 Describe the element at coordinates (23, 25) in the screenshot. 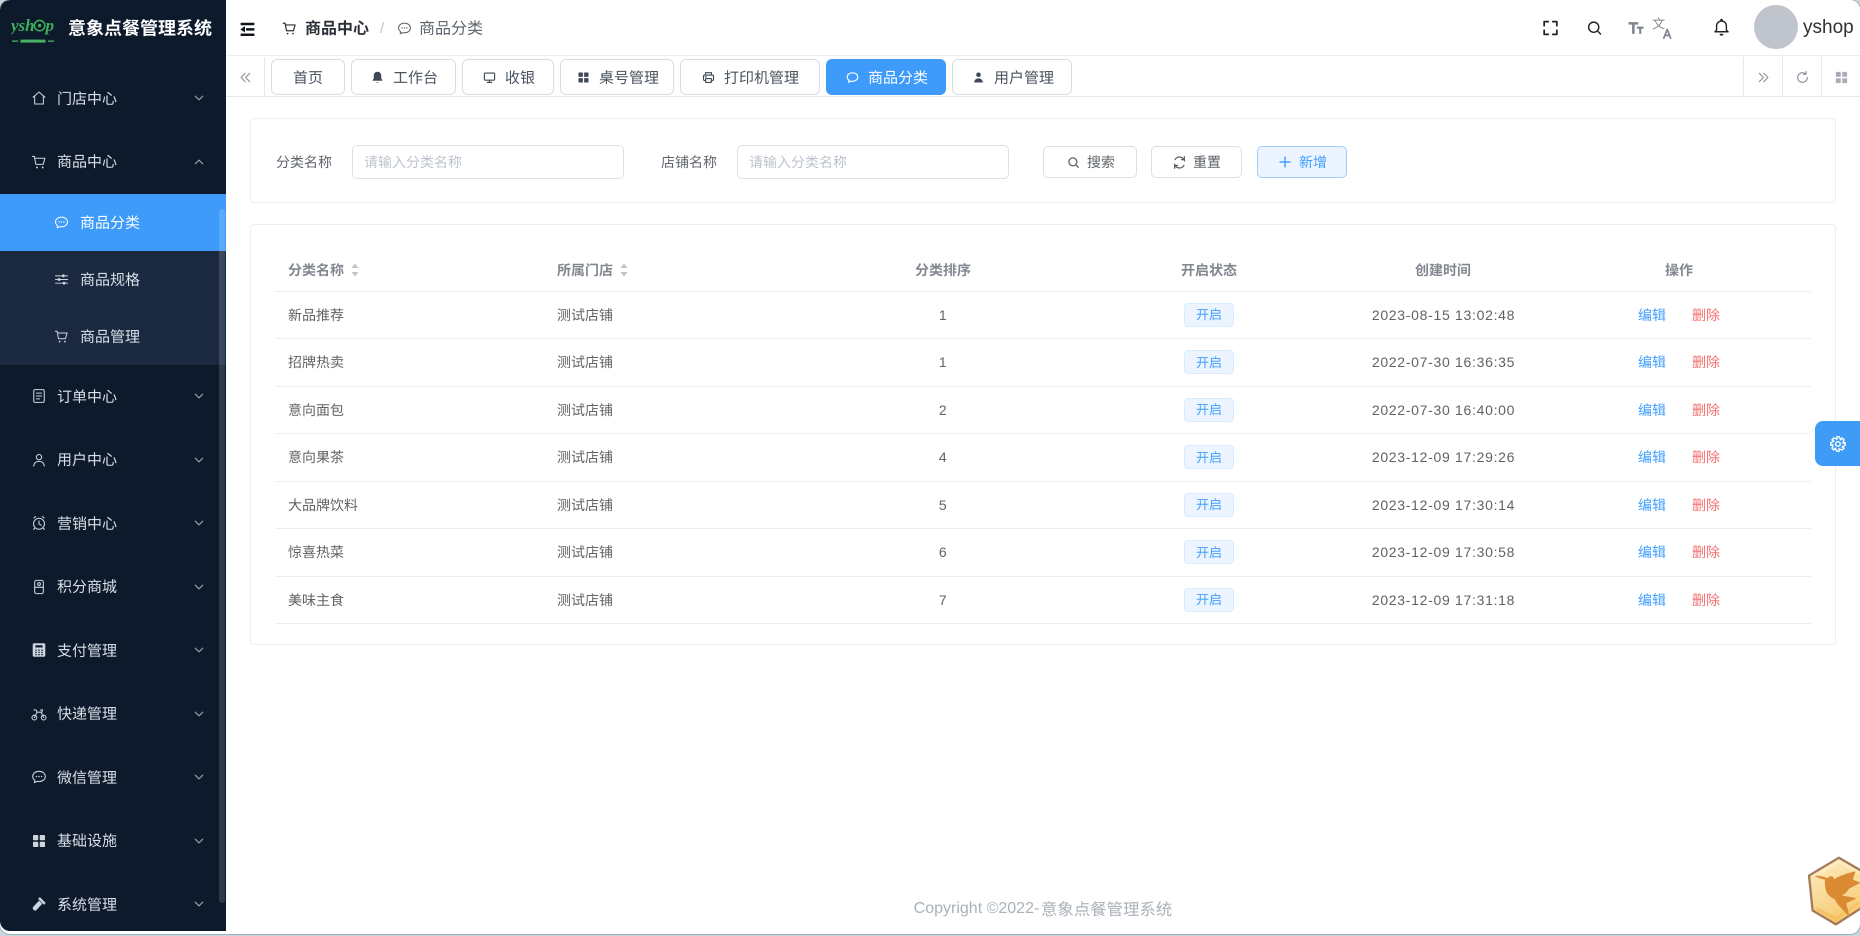

I see `svg-text: ysh` at that location.